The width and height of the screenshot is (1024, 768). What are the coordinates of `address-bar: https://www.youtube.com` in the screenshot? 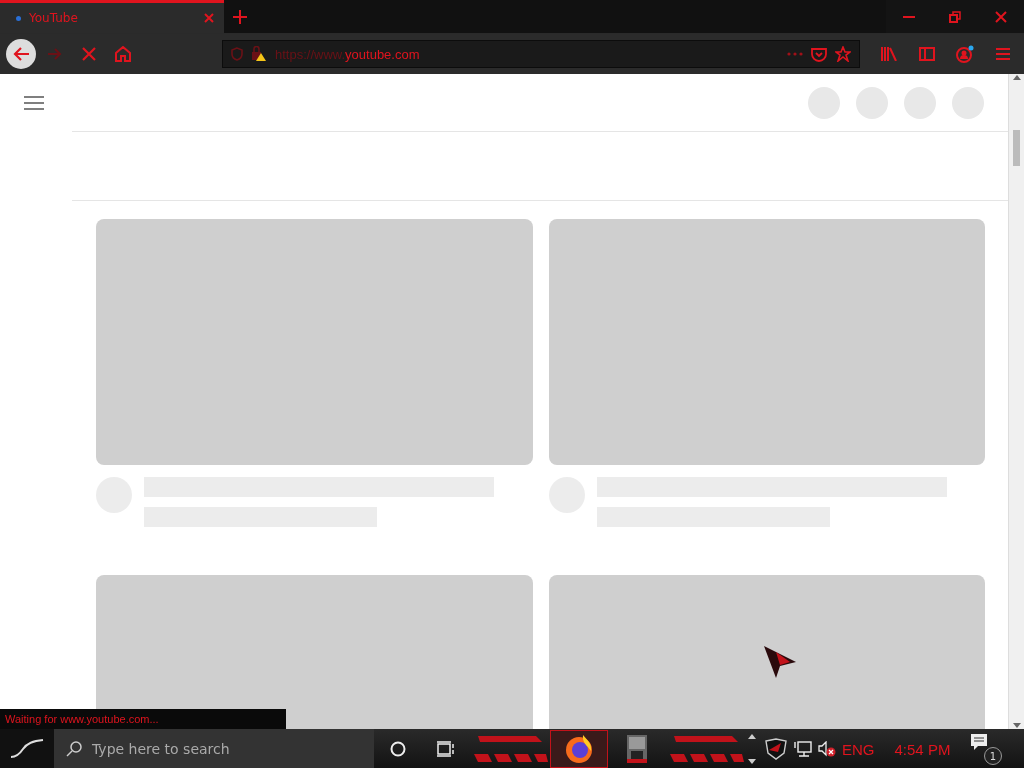 It's located at (541, 54).